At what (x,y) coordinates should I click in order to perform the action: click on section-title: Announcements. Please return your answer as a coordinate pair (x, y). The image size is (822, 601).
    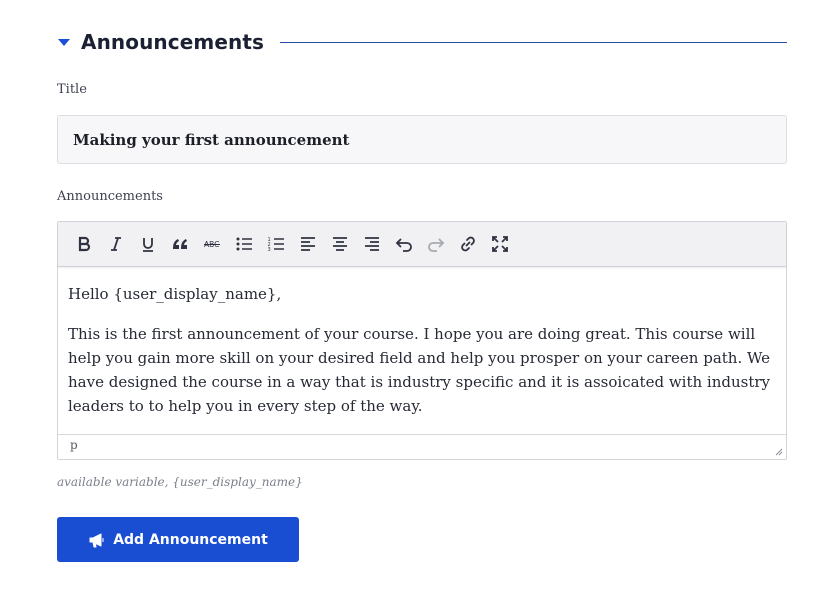
    Looking at the image, I should click on (172, 42).